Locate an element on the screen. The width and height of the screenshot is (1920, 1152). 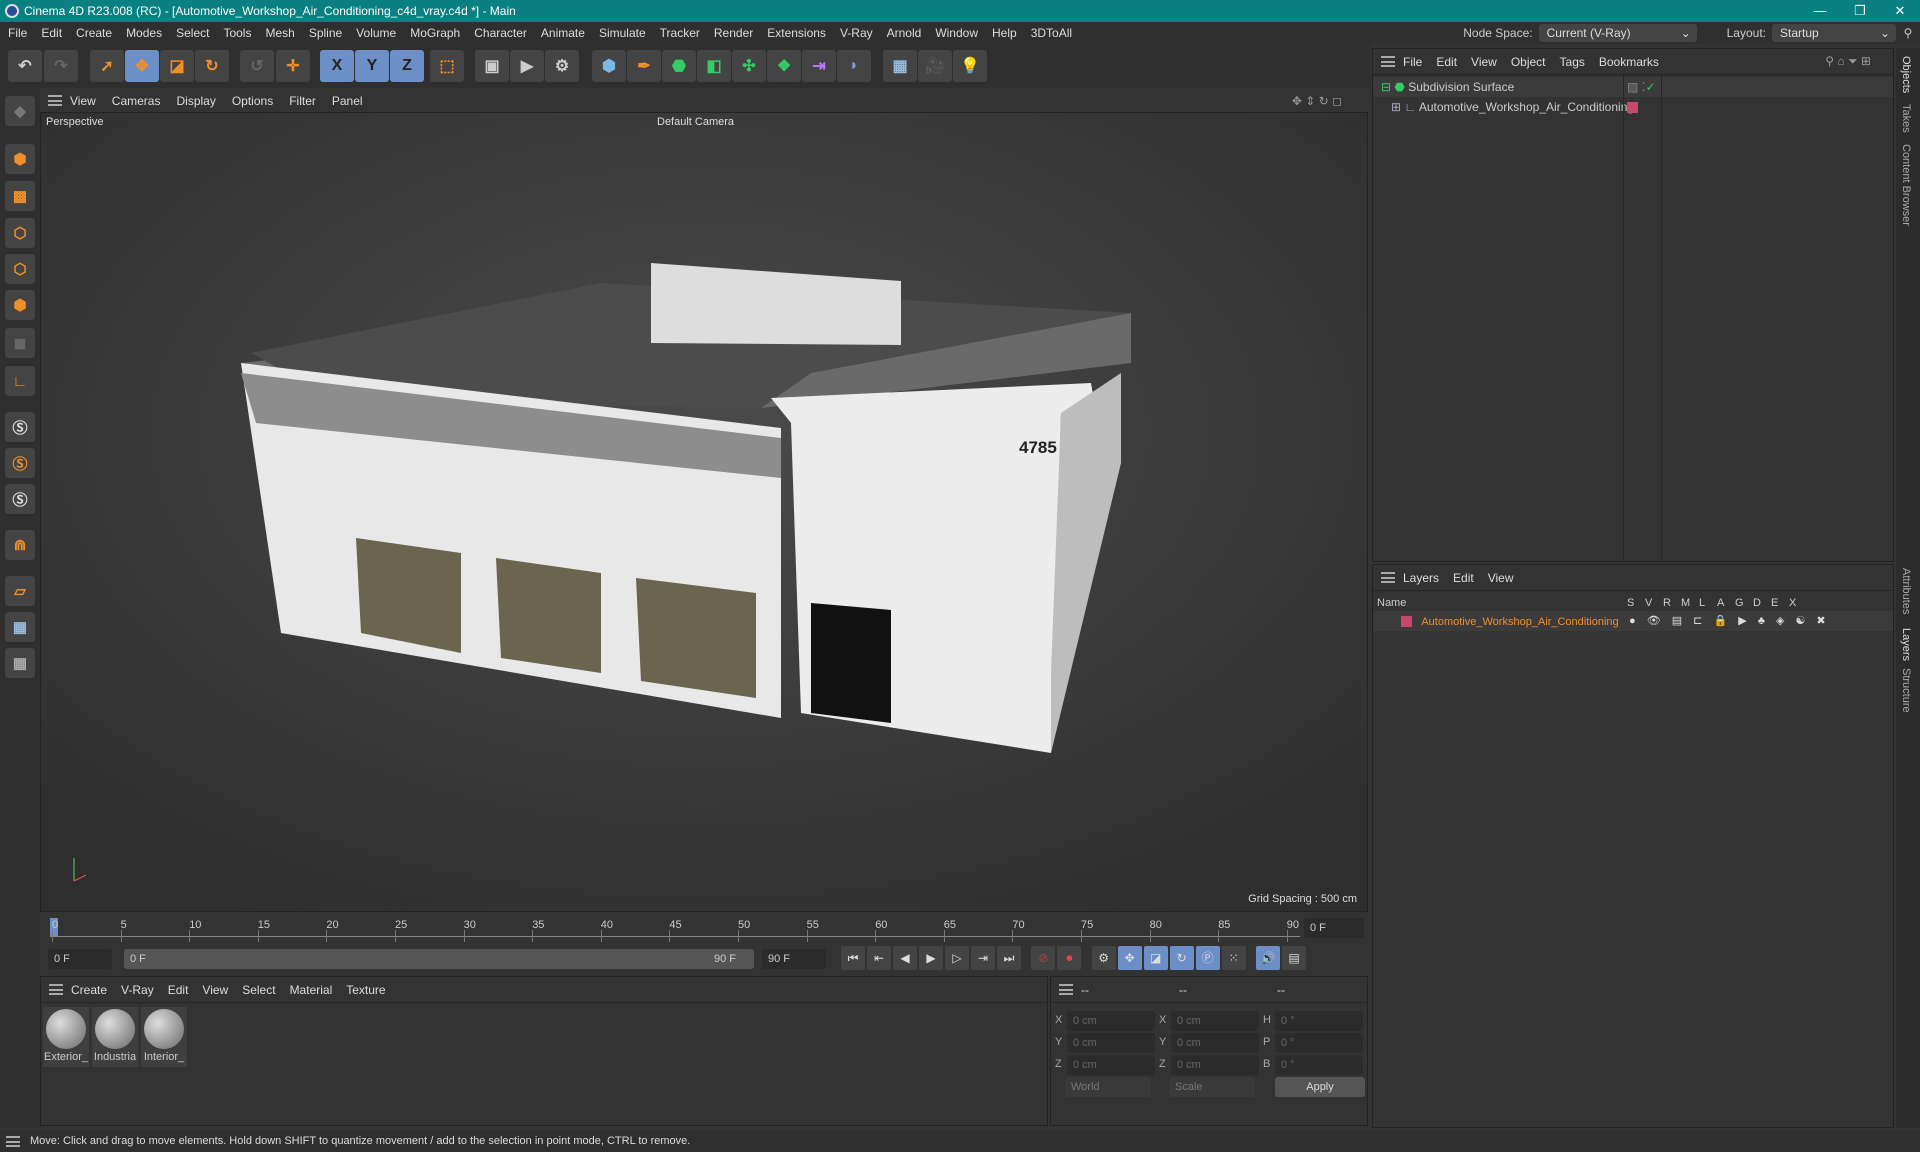
object-row-automotive: ⊞ ∟ Automotive_Workshop_Air_Conditioning is located at coordinates (1633, 107).